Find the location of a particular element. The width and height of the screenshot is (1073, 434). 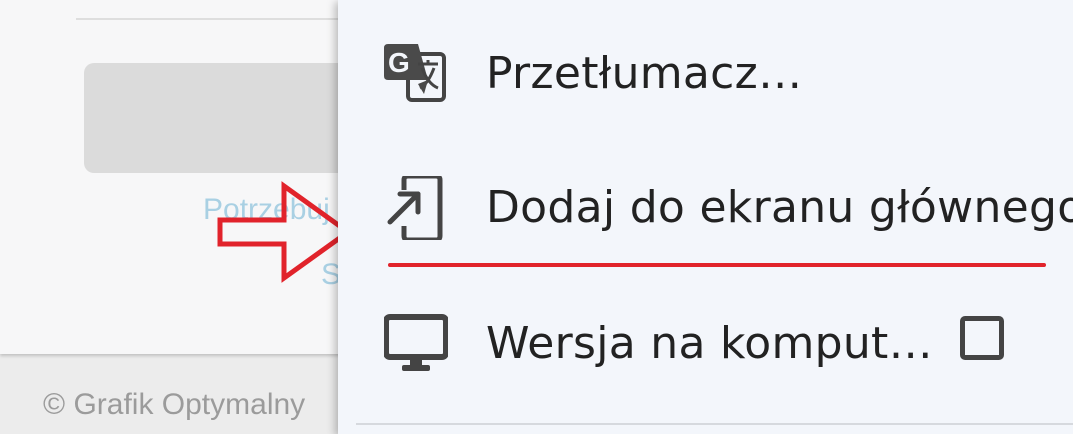

footer-copyright: © Grafik Optymalny is located at coordinates (174, 404).